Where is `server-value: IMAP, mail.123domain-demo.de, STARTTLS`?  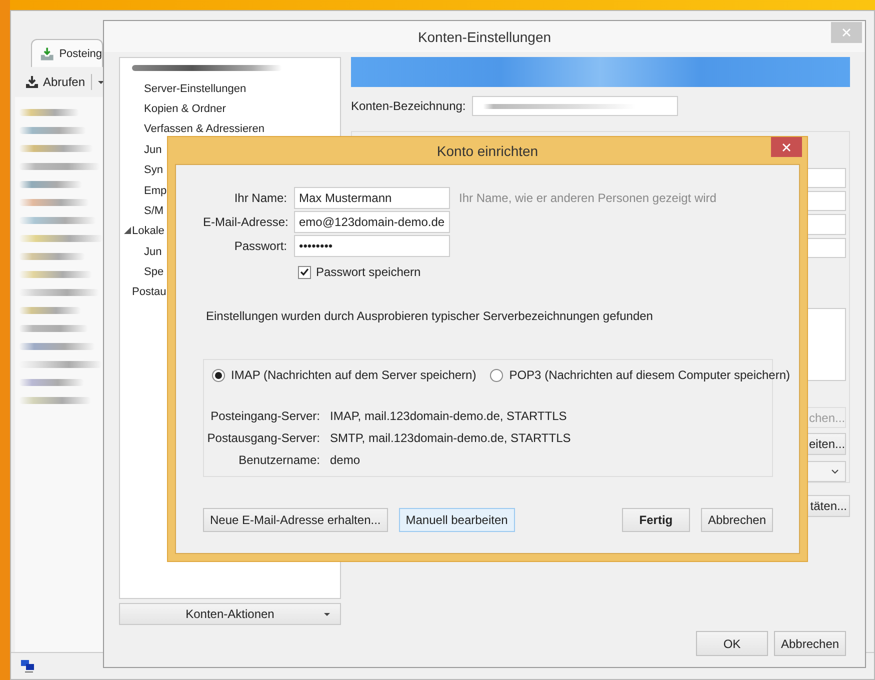 server-value: IMAP, mail.123domain-demo.de, STARTTLS is located at coordinates (449, 416).